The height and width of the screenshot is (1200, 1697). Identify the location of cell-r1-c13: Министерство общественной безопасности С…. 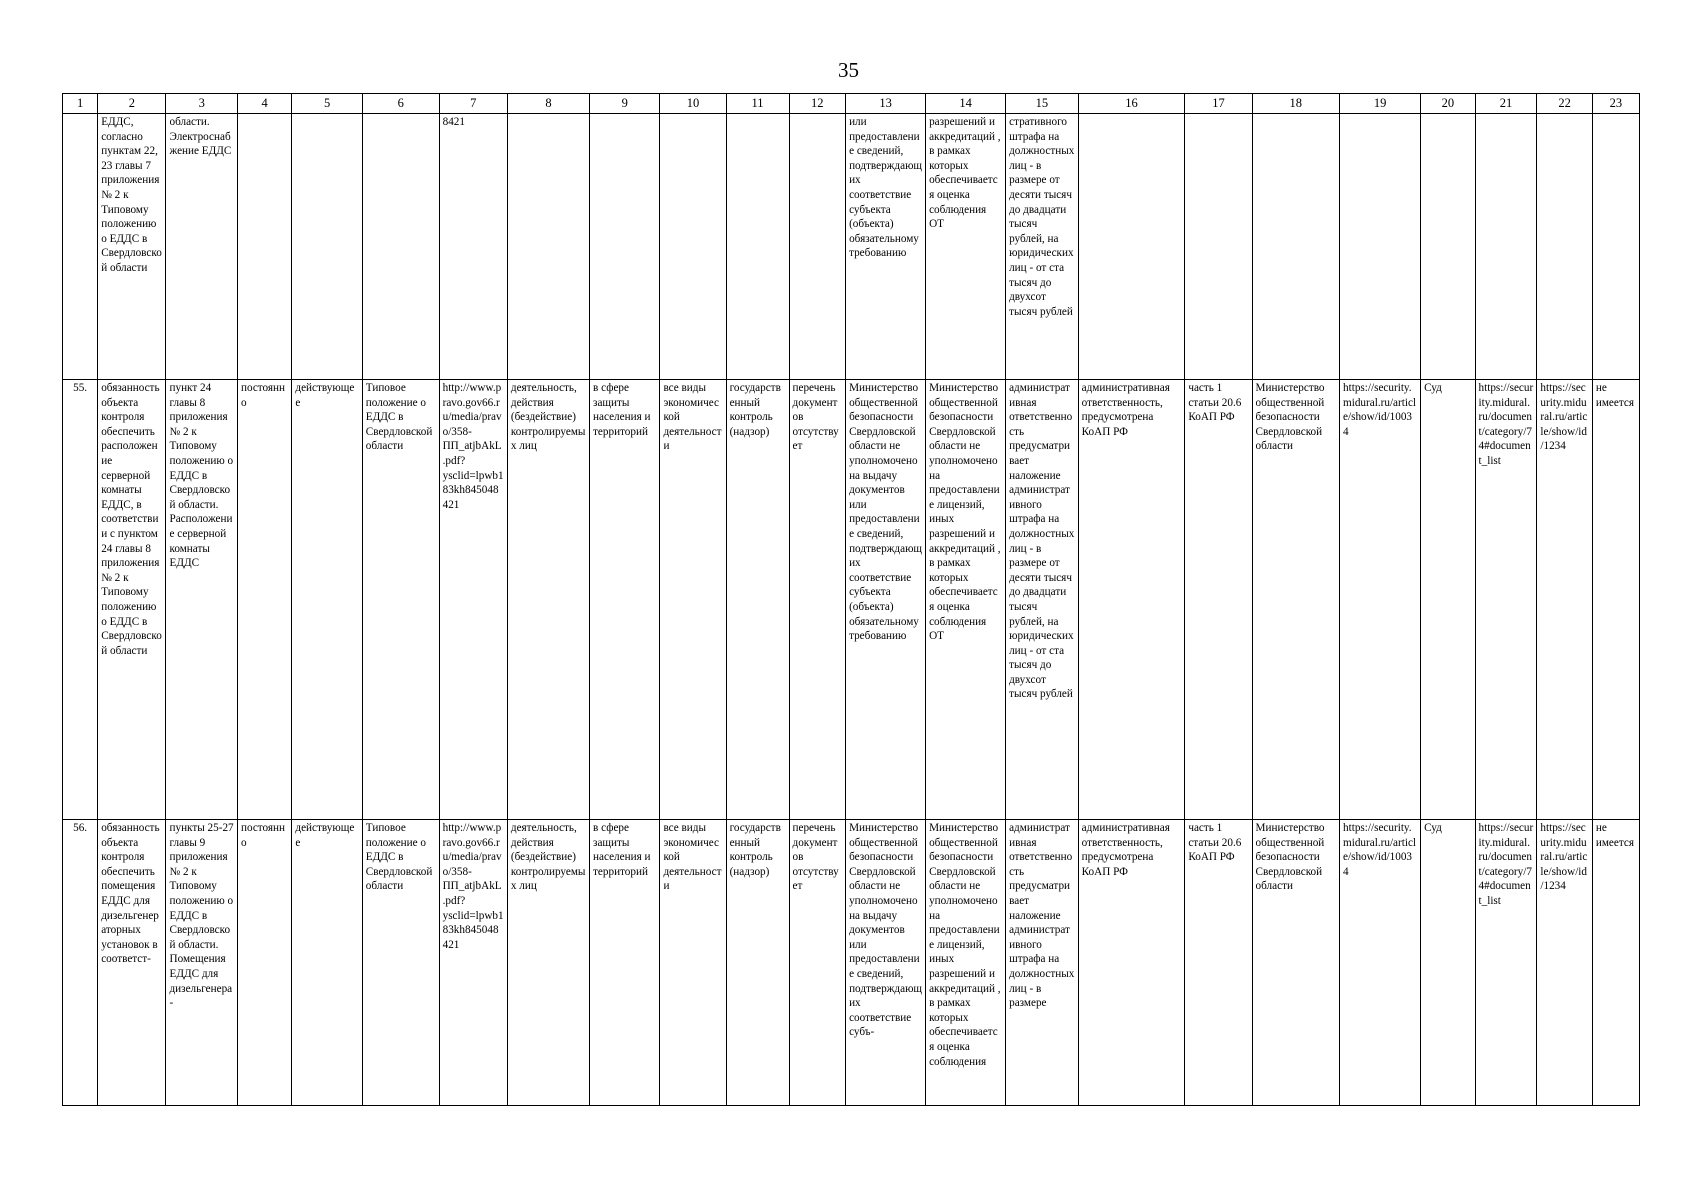
(886, 599).